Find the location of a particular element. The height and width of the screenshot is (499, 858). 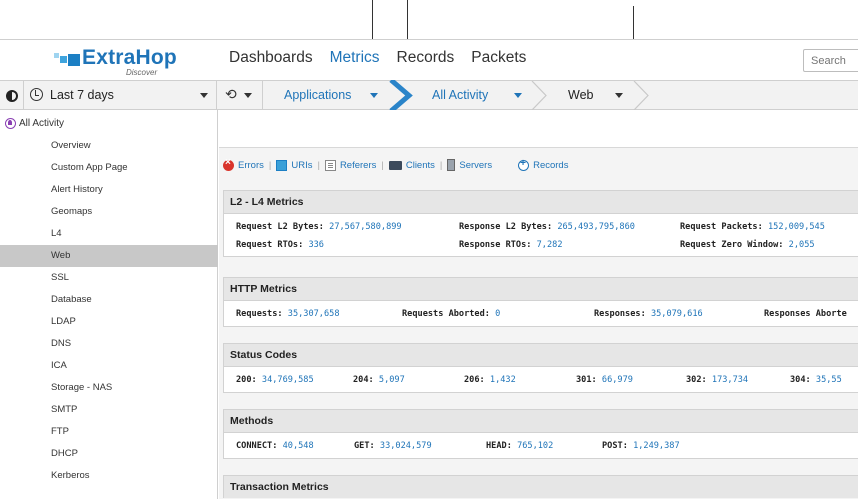

metric-requests-aborted: Requests Aborted: 0 is located at coordinates (451, 314).